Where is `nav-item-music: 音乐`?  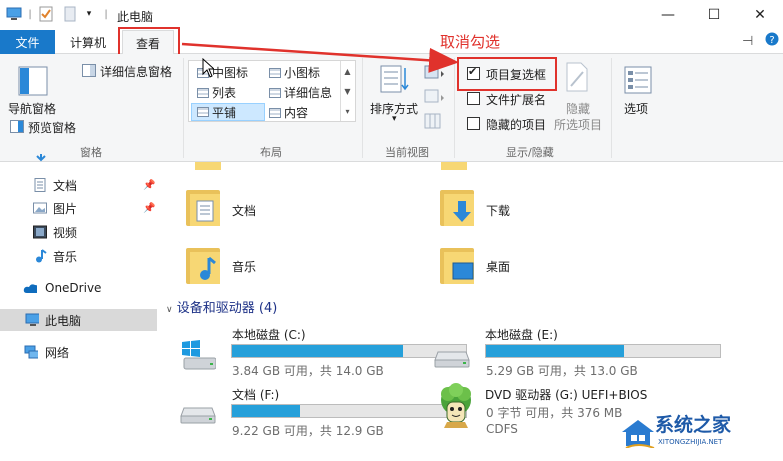
nav-item-music: 音乐 is located at coordinates (78, 256).